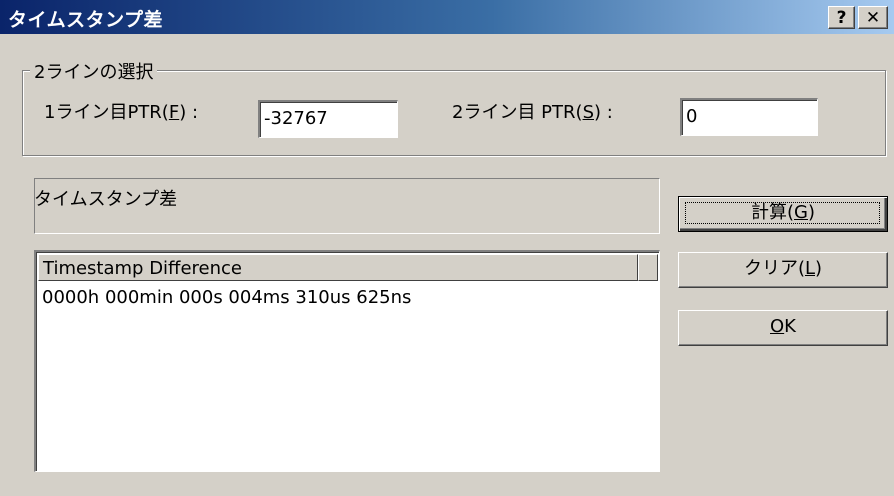  What do you see at coordinates (86, 20) in the screenshot?
I see `window-title: タイムスタンプ差` at bounding box center [86, 20].